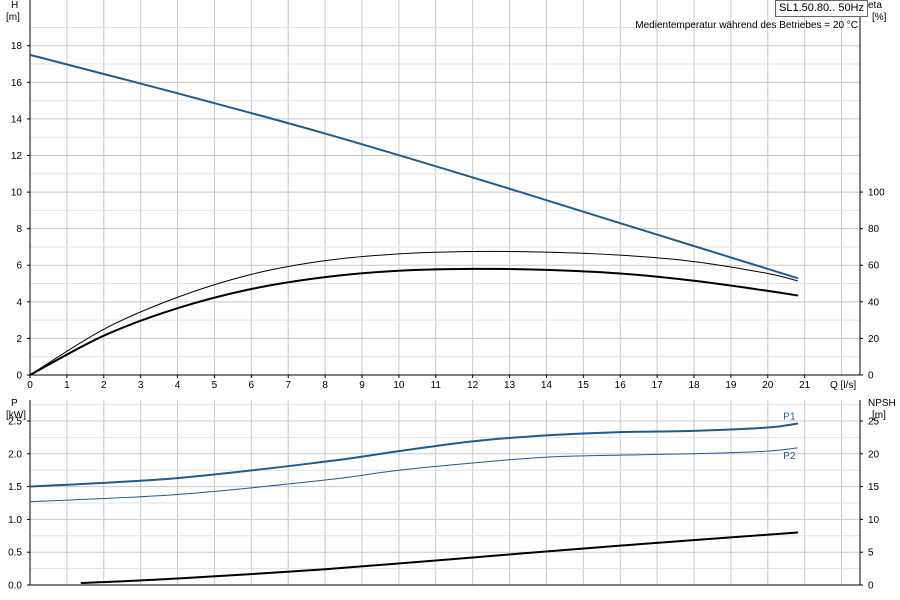 The width and height of the screenshot is (900, 600). Describe the element at coordinates (19, 302) in the screenshot. I see `y-tick-label-left: 4` at that location.